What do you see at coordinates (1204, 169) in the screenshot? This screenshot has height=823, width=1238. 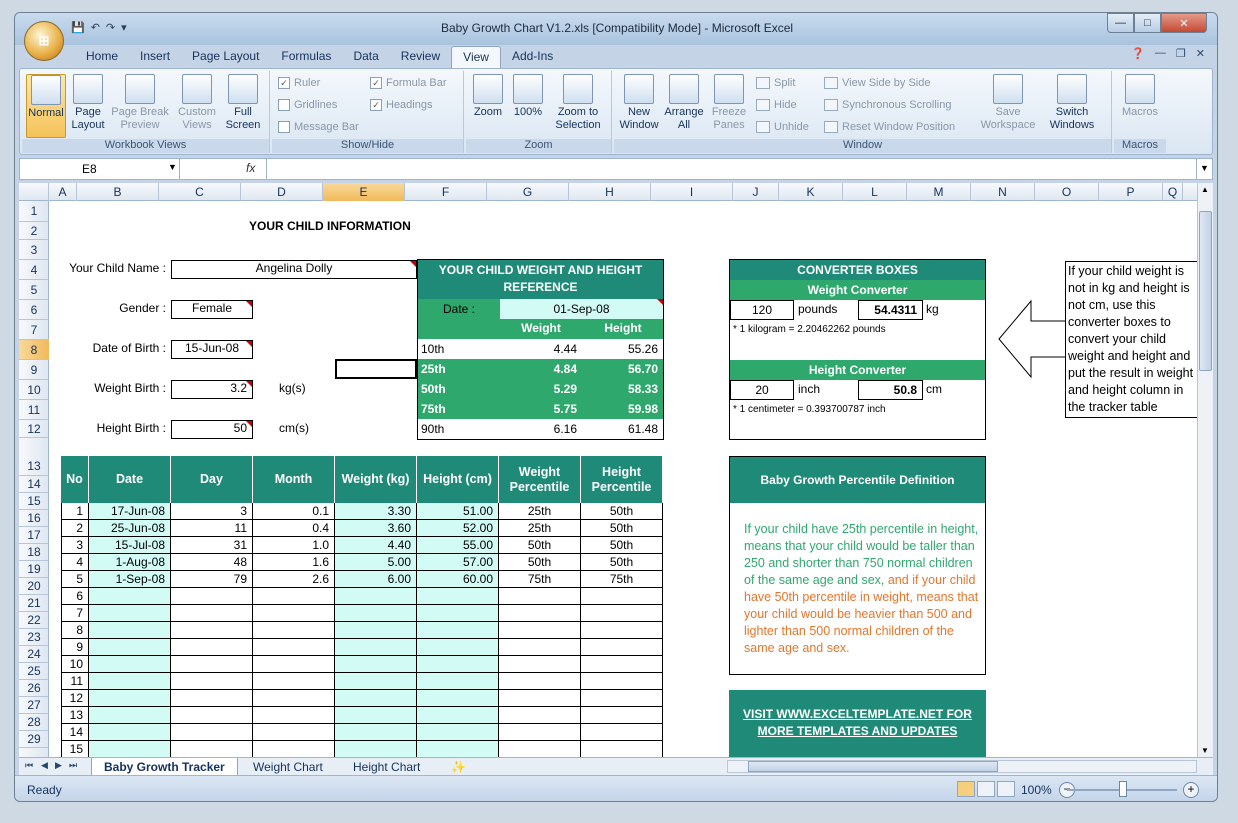 I see `expand-formula-bar-icon: ▼` at bounding box center [1204, 169].